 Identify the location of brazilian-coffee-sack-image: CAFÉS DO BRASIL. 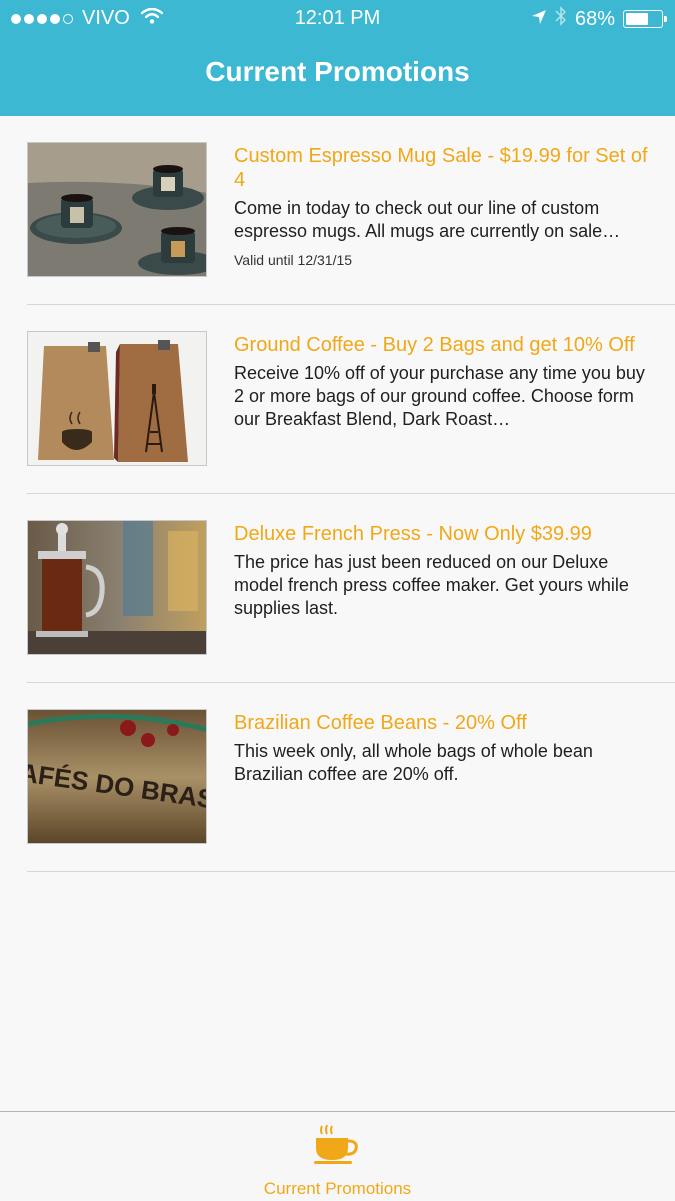
(117, 776).